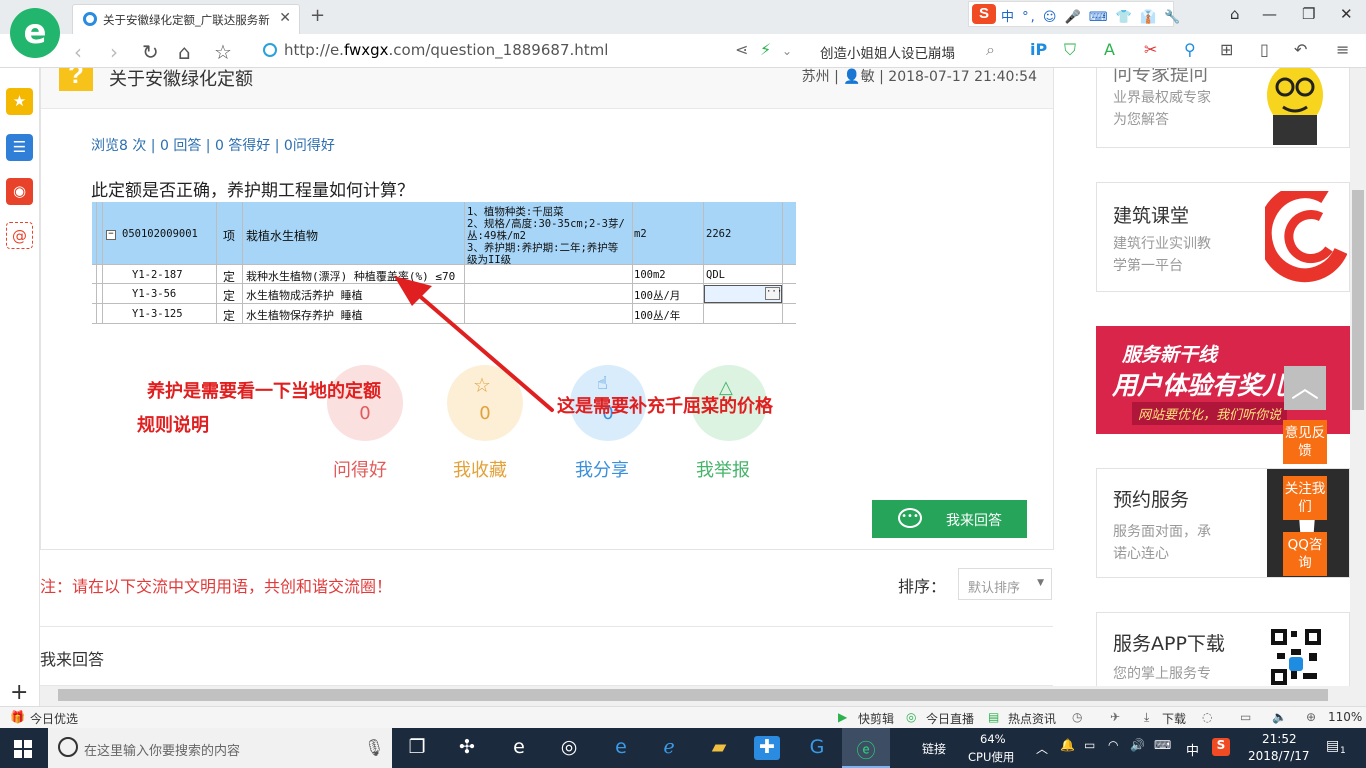  I want to click on browser-logo-icon: e, so click(35, 33).